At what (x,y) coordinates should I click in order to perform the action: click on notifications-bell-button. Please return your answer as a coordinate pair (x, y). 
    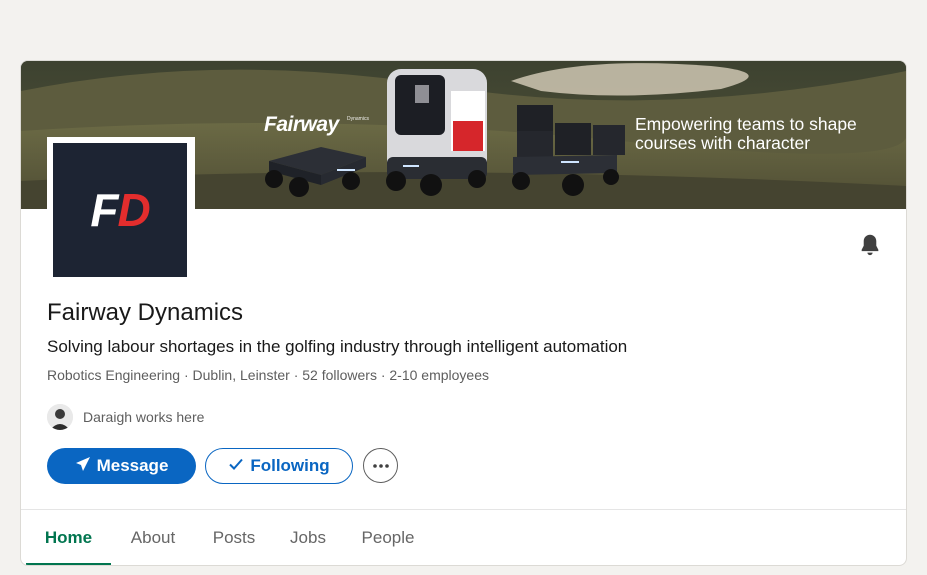
    Looking at the image, I should click on (870, 245).